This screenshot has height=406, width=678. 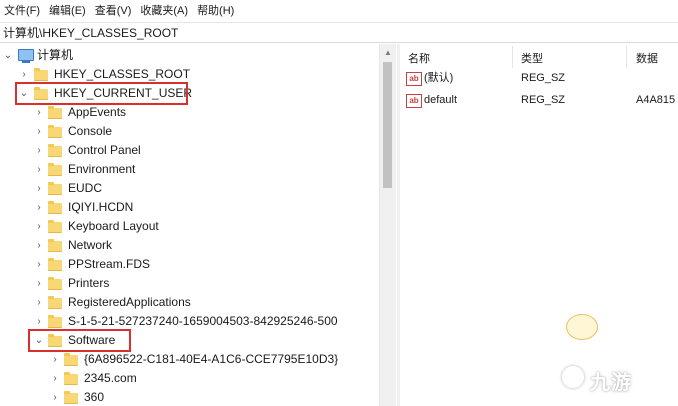 What do you see at coordinates (190, 207) in the screenshot?
I see `tree-node: › IQIYI.HCDN` at bounding box center [190, 207].